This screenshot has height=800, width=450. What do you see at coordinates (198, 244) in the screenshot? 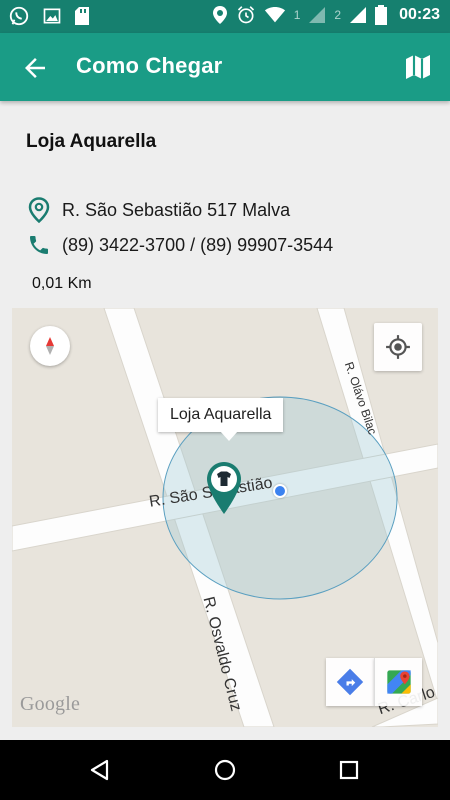
I see `store-phone: (89) 3422-3700 / (89) 99907-3544` at bounding box center [198, 244].